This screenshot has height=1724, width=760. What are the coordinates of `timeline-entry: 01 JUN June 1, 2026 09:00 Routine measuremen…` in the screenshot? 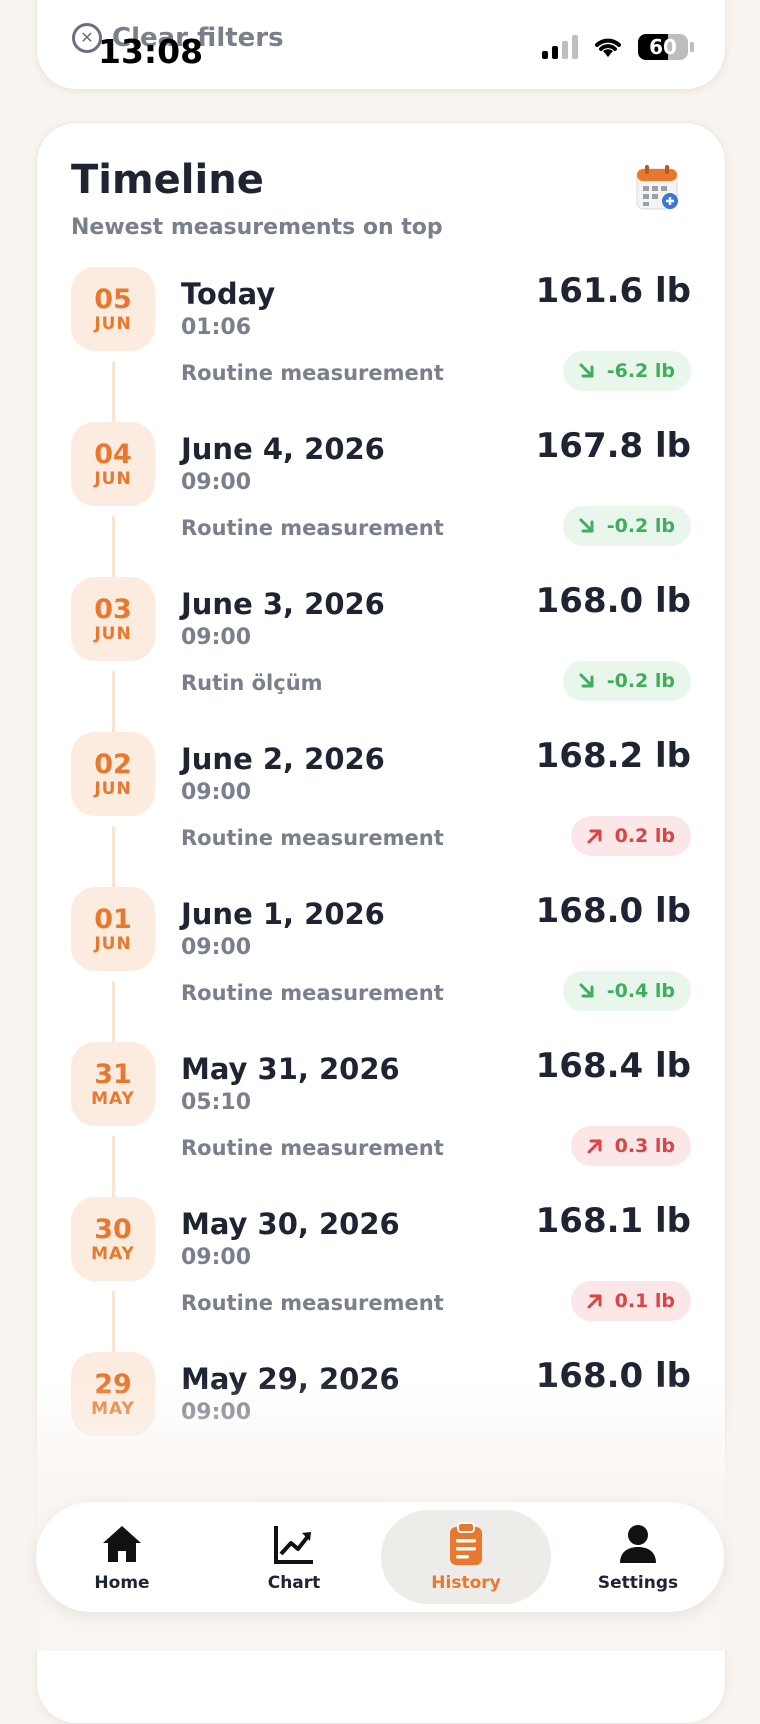 It's located at (381, 968).